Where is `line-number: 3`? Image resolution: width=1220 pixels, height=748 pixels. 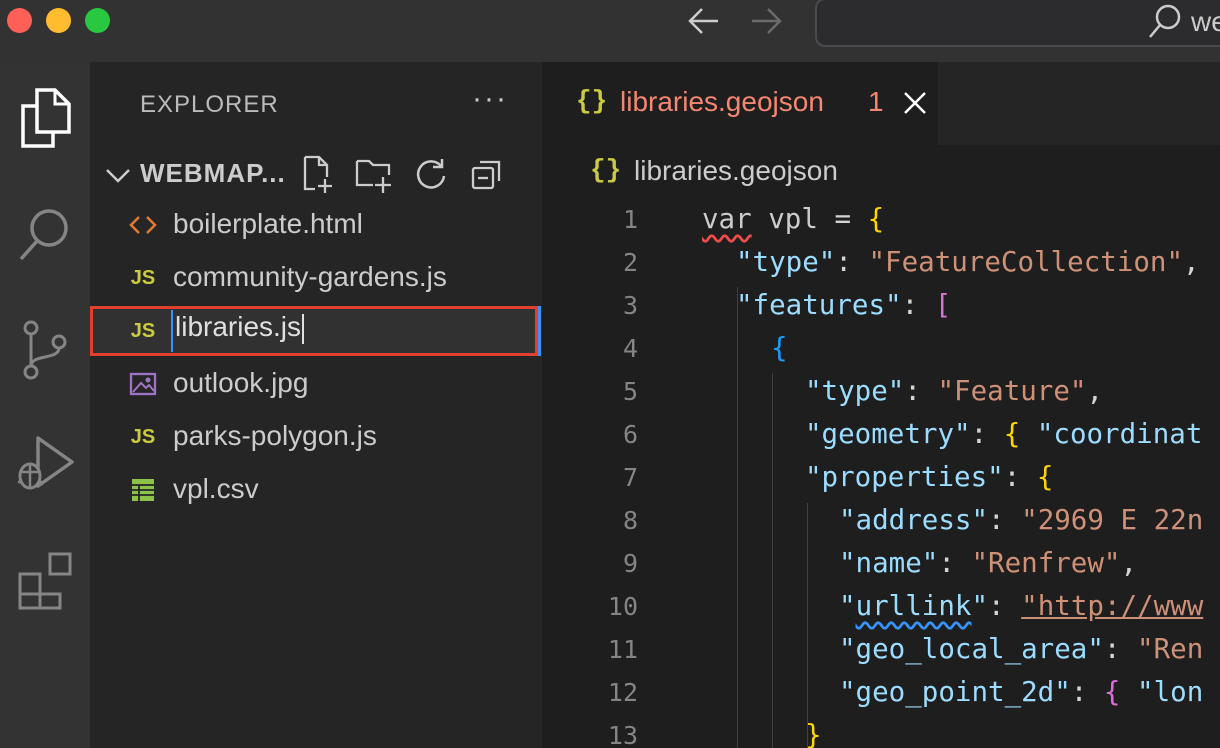 line-number: 3 is located at coordinates (630, 305).